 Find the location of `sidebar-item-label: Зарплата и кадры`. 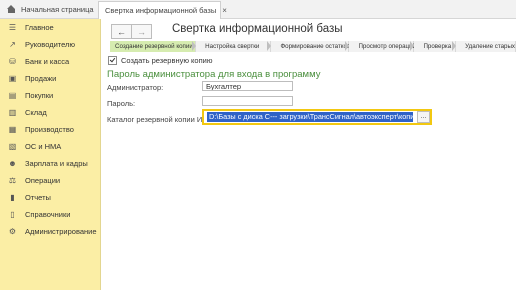

sidebar-item-label: Зарплата и кадры is located at coordinates (56, 163).